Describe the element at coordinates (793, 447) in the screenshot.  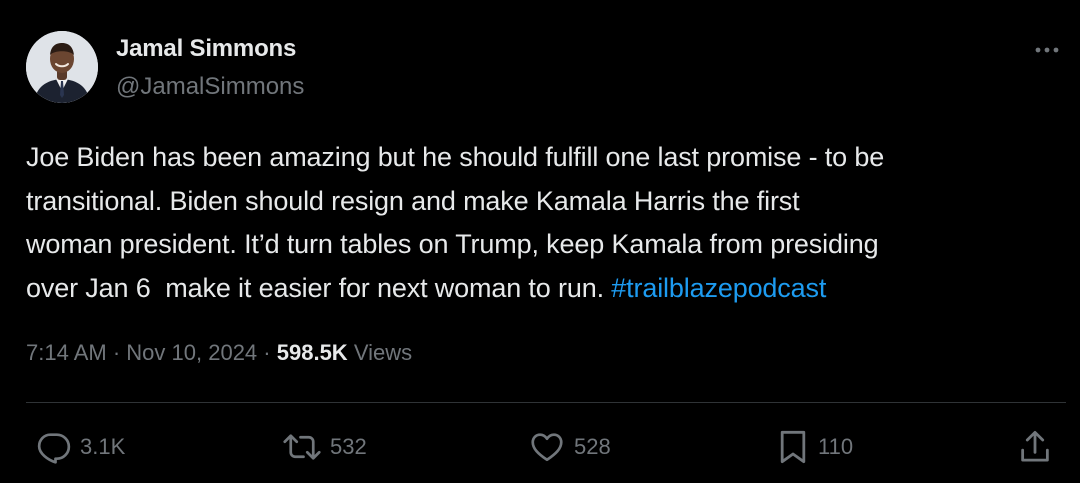
I see `bookmark-icon` at that location.